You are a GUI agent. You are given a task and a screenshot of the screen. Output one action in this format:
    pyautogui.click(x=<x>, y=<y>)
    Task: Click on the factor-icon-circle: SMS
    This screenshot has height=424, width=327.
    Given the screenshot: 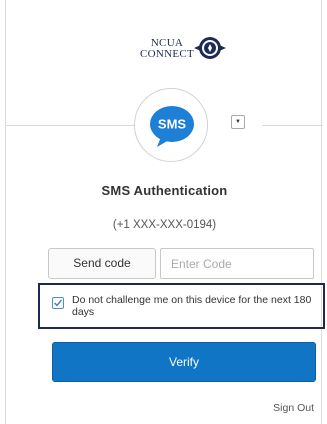 What is the action you would take?
    pyautogui.click(x=171, y=125)
    